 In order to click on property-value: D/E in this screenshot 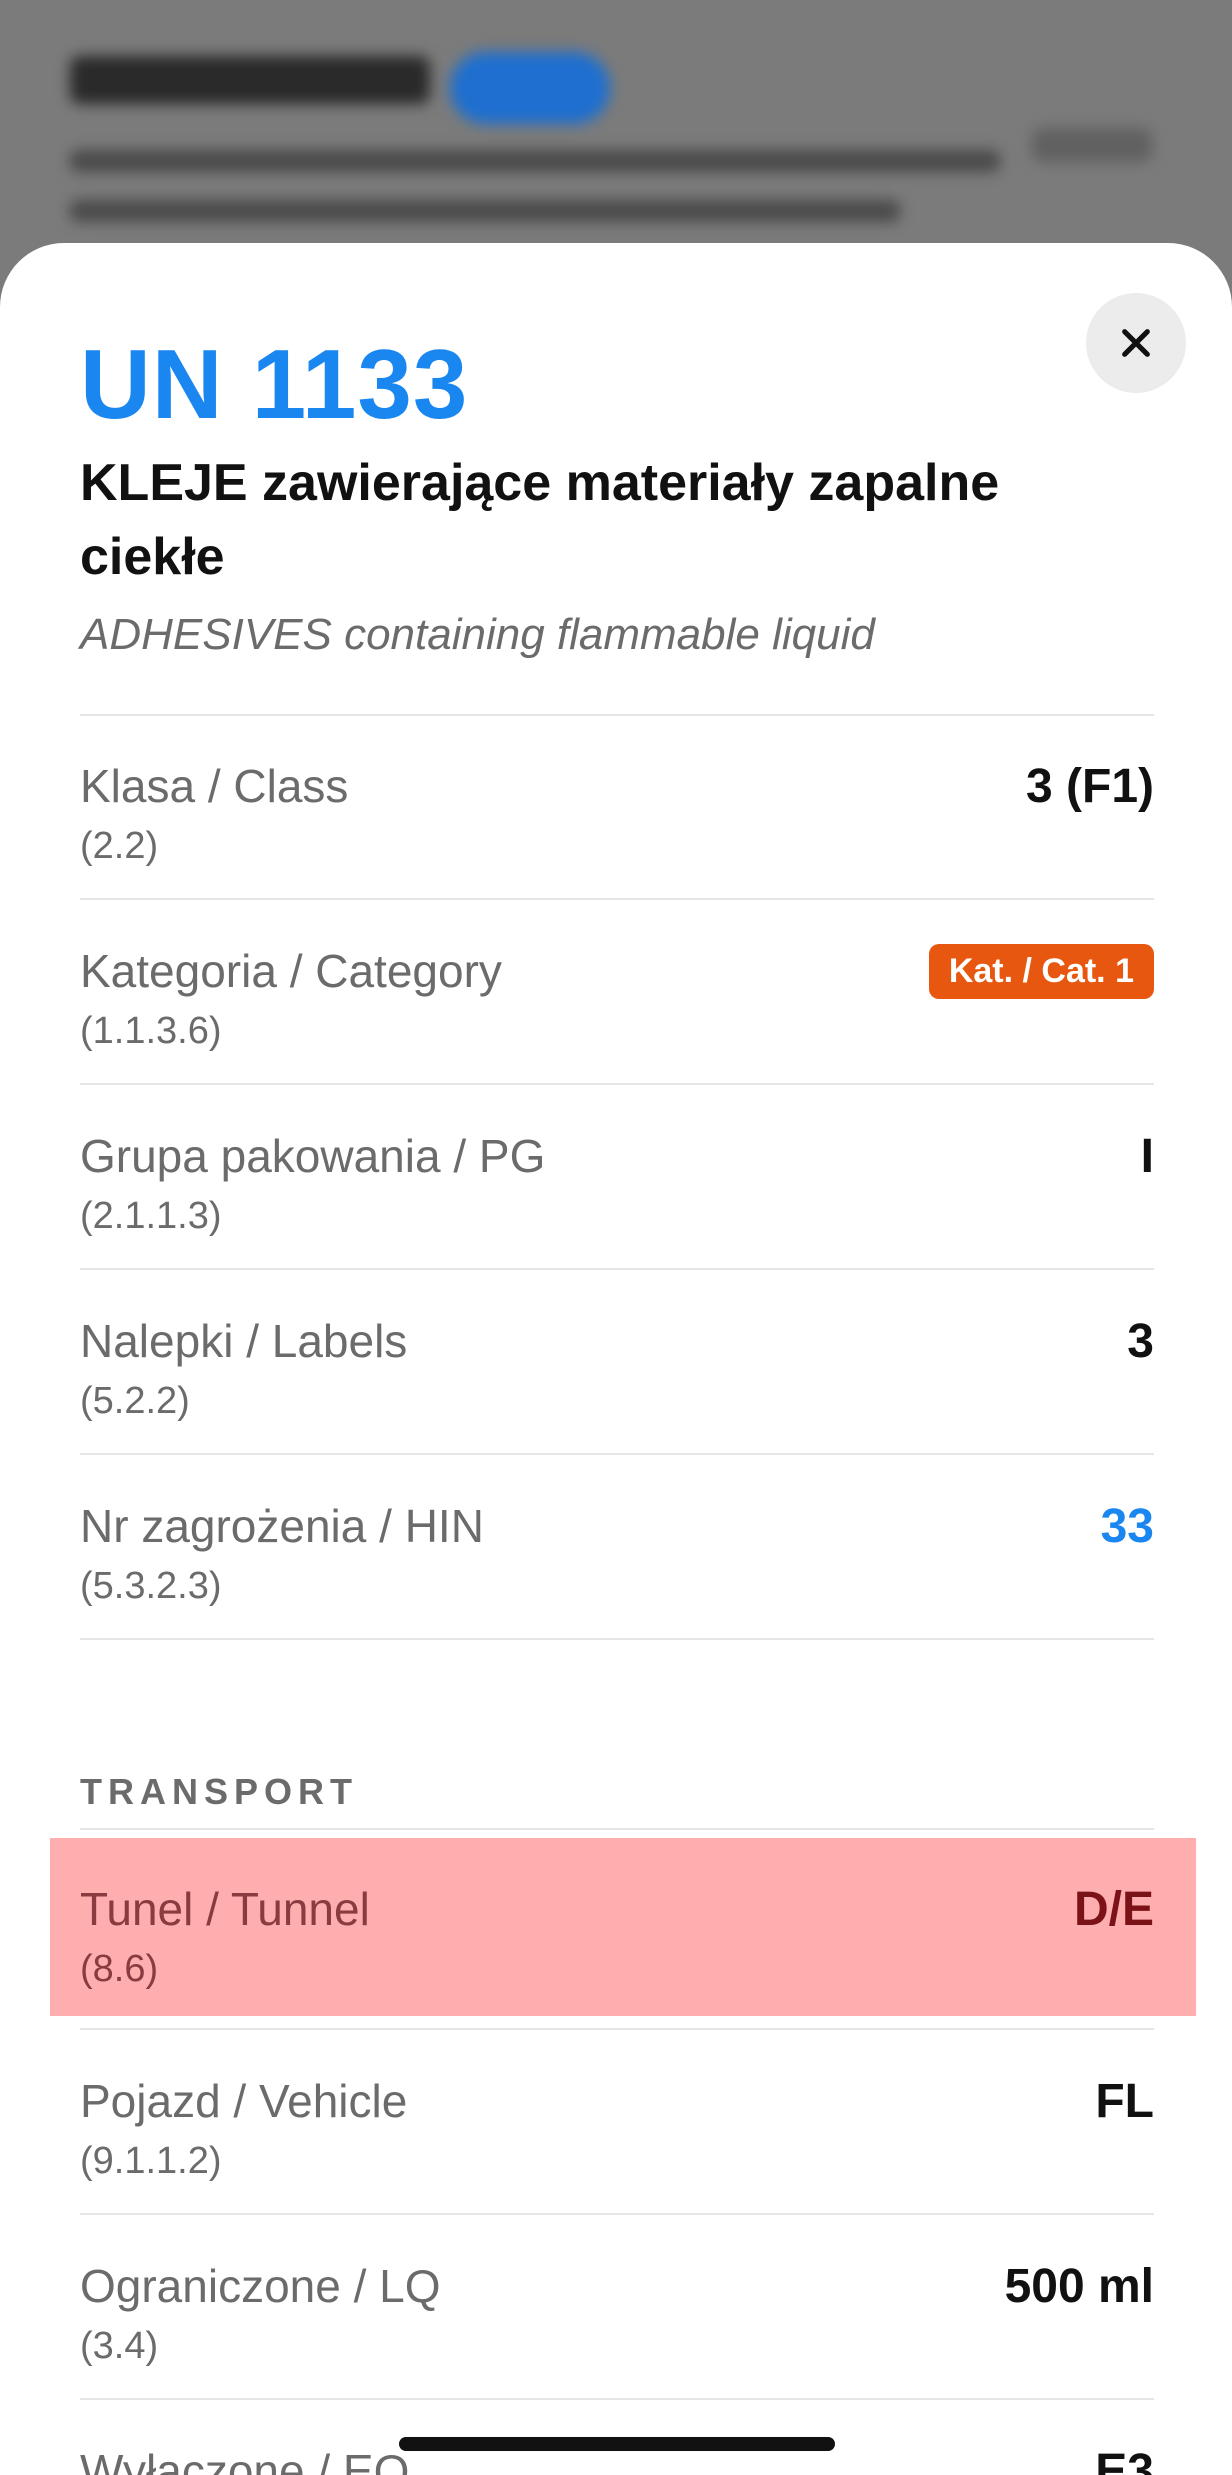, I will do `click(1113, 1909)`.